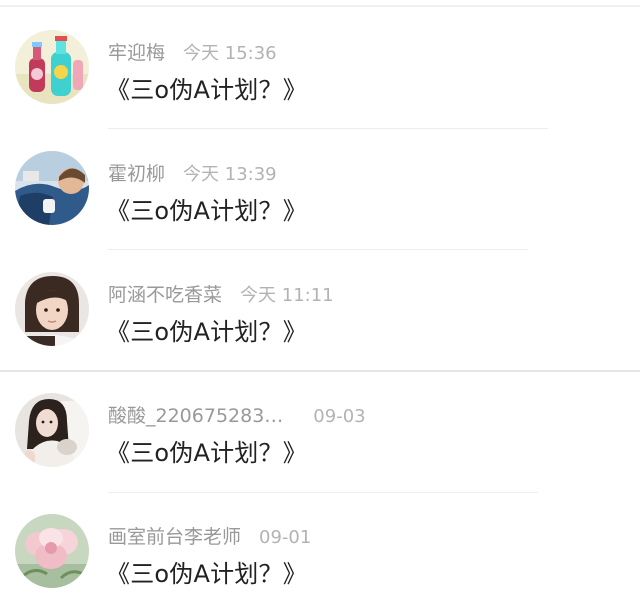 The height and width of the screenshot is (613, 640). I want to click on comment-time: 今天 15:36, so click(230, 53).